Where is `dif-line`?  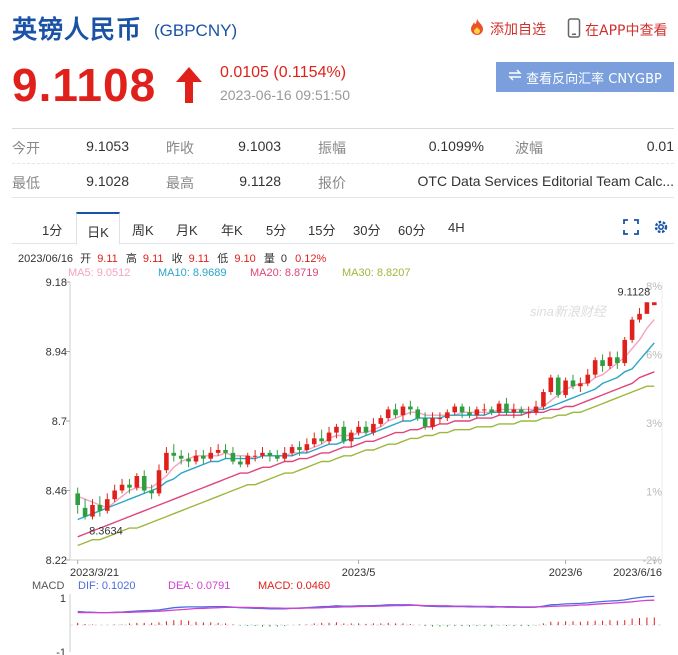 dif-line is located at coordinates (366, 604).